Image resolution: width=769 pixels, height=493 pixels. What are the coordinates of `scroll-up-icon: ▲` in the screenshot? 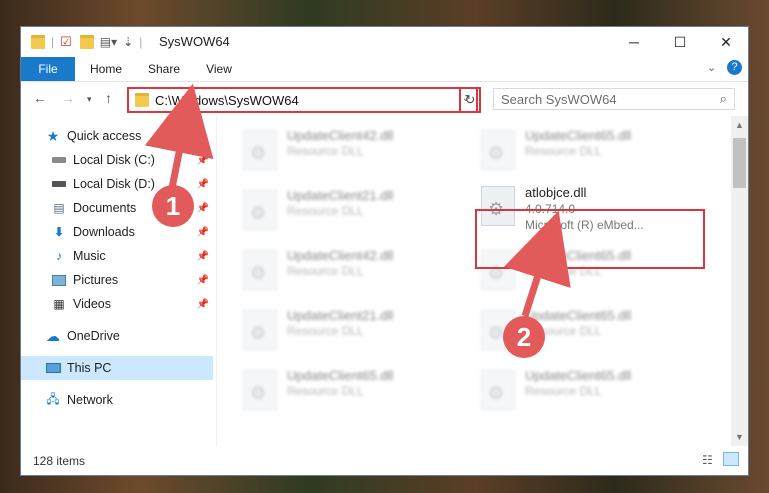 It's located at (739, 125).